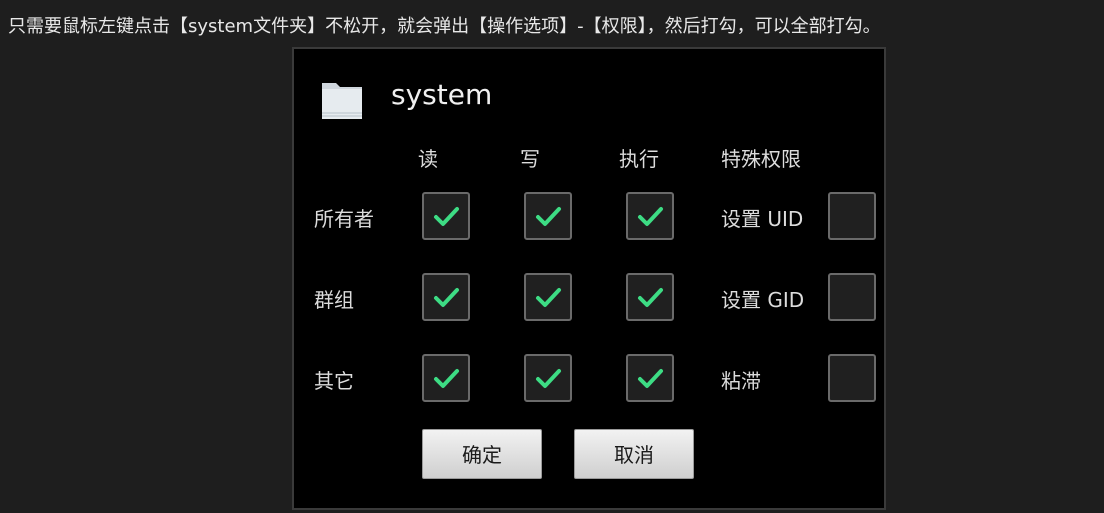 This screenshot has width=1104, height=513. Describe the element at coordinates (761, 159) in the screenshot. I see `column-header-special: 特殊权限` at that location.